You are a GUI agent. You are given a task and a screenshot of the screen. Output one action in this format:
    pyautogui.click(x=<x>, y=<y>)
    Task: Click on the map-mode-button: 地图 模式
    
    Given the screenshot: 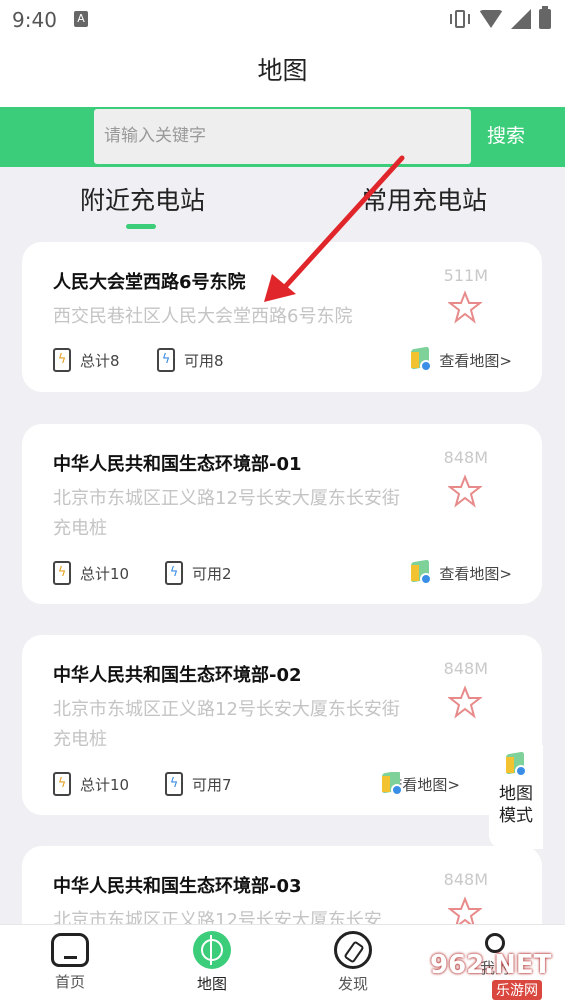 What is the action you would take?
    pyautogui.click(x=516, y=797)
    